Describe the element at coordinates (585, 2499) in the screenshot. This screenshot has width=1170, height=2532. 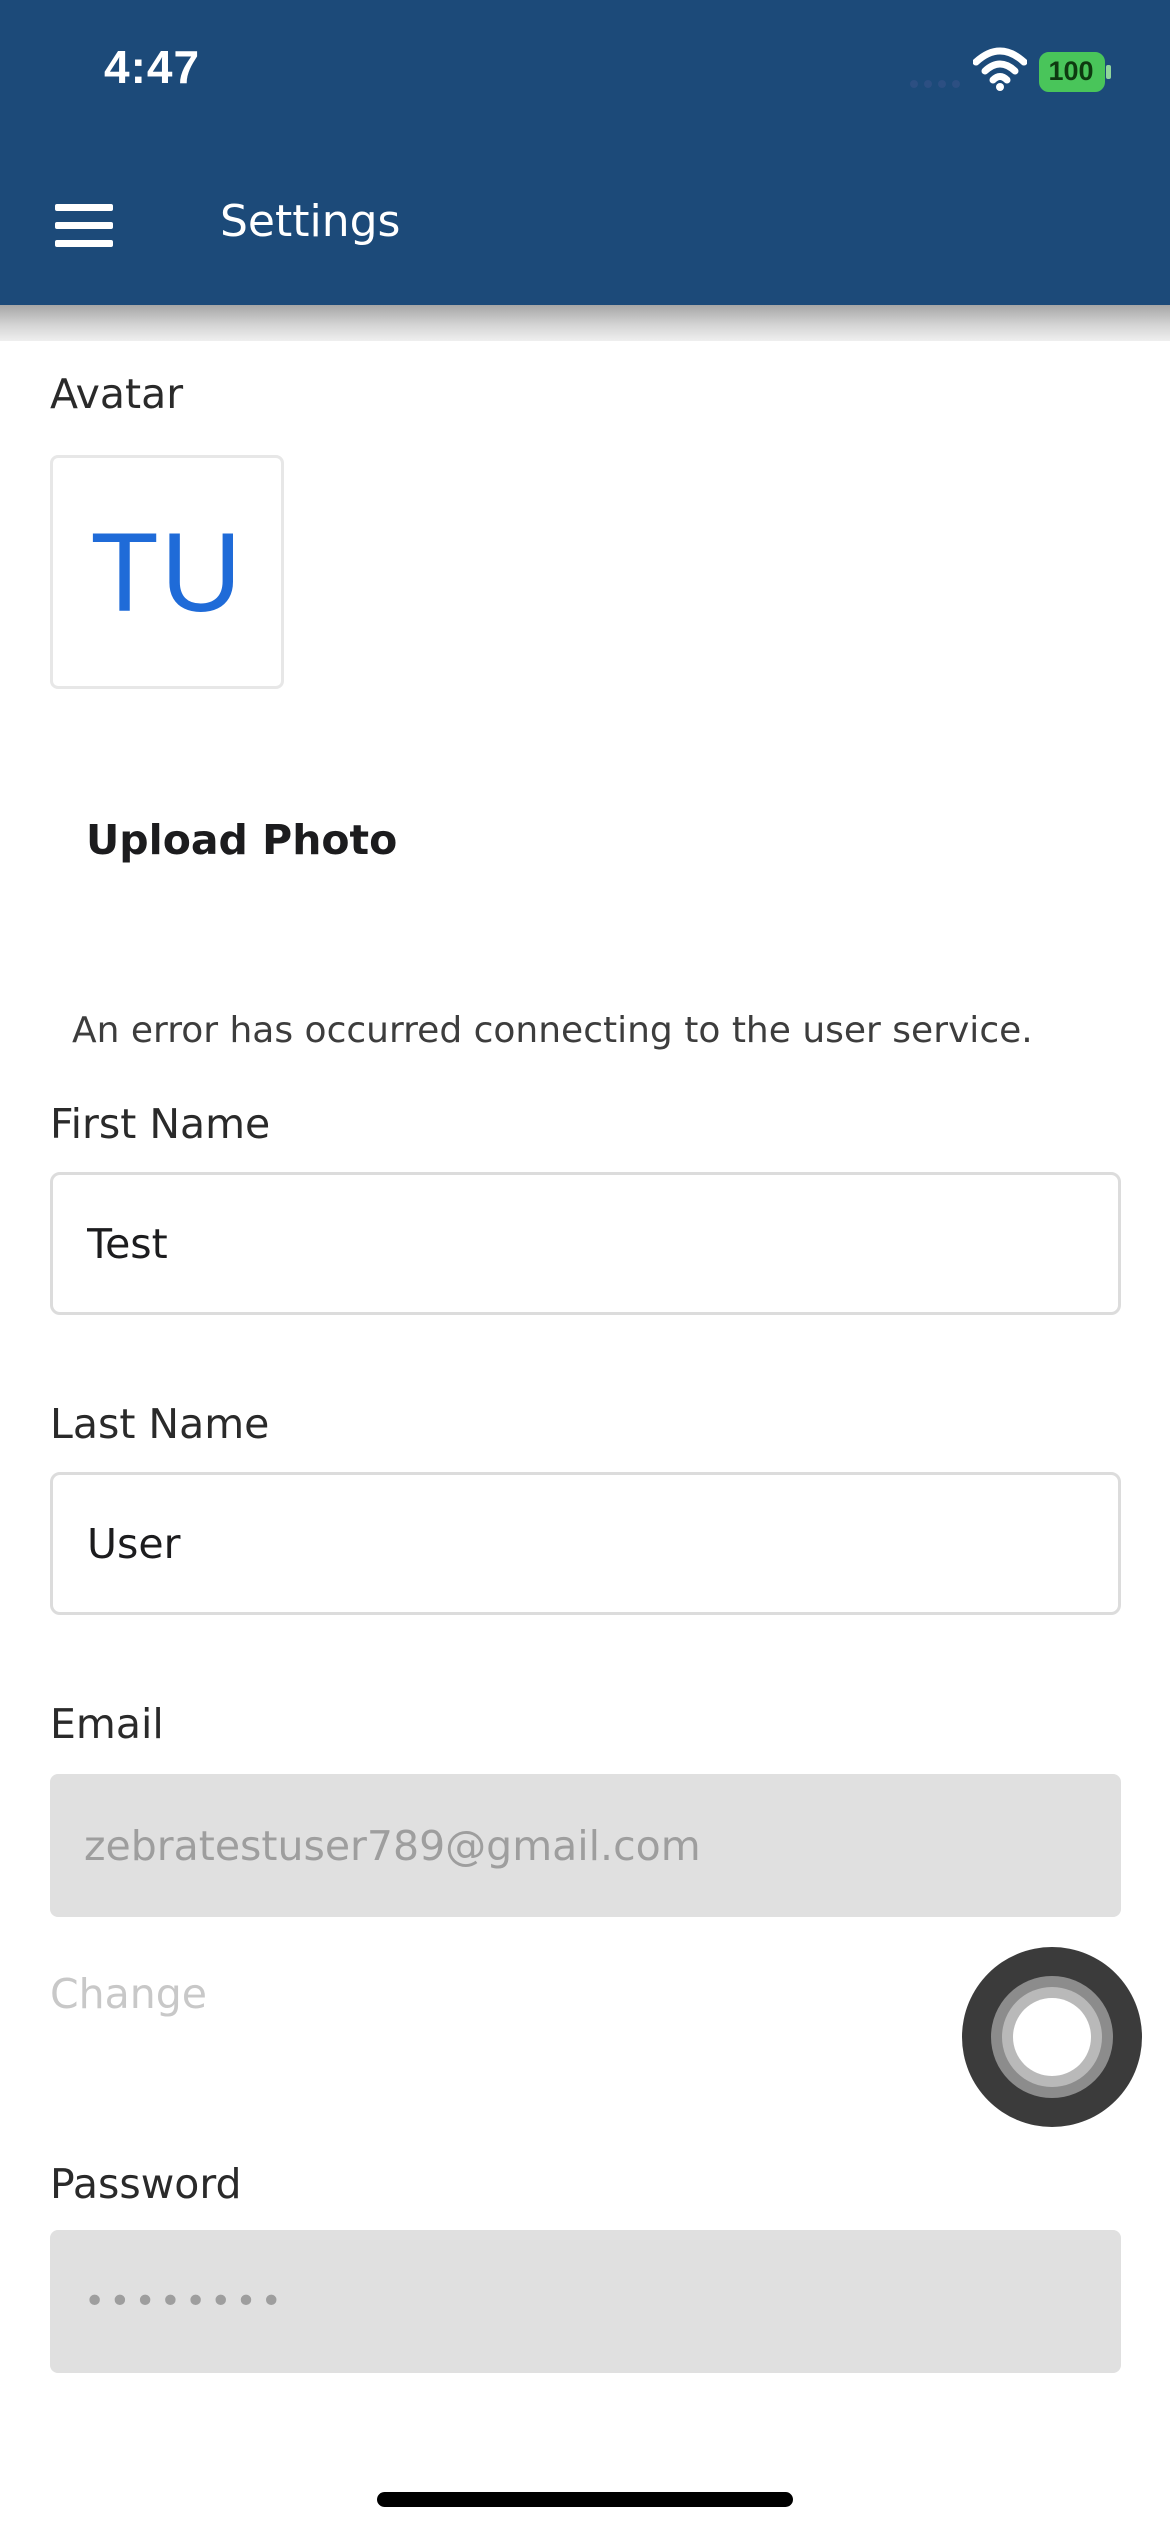
I see `home-indicator` at that location.